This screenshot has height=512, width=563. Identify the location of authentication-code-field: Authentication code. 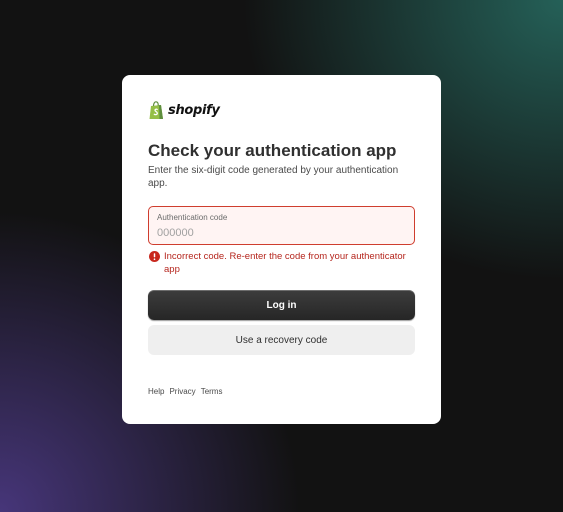
(281, 225).